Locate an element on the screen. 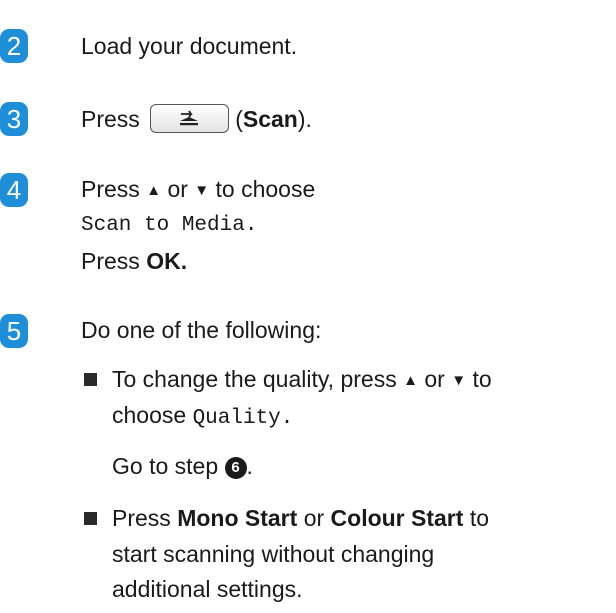  bullet-1-line-2: choose Quality. is located at coordinates (203, 416).